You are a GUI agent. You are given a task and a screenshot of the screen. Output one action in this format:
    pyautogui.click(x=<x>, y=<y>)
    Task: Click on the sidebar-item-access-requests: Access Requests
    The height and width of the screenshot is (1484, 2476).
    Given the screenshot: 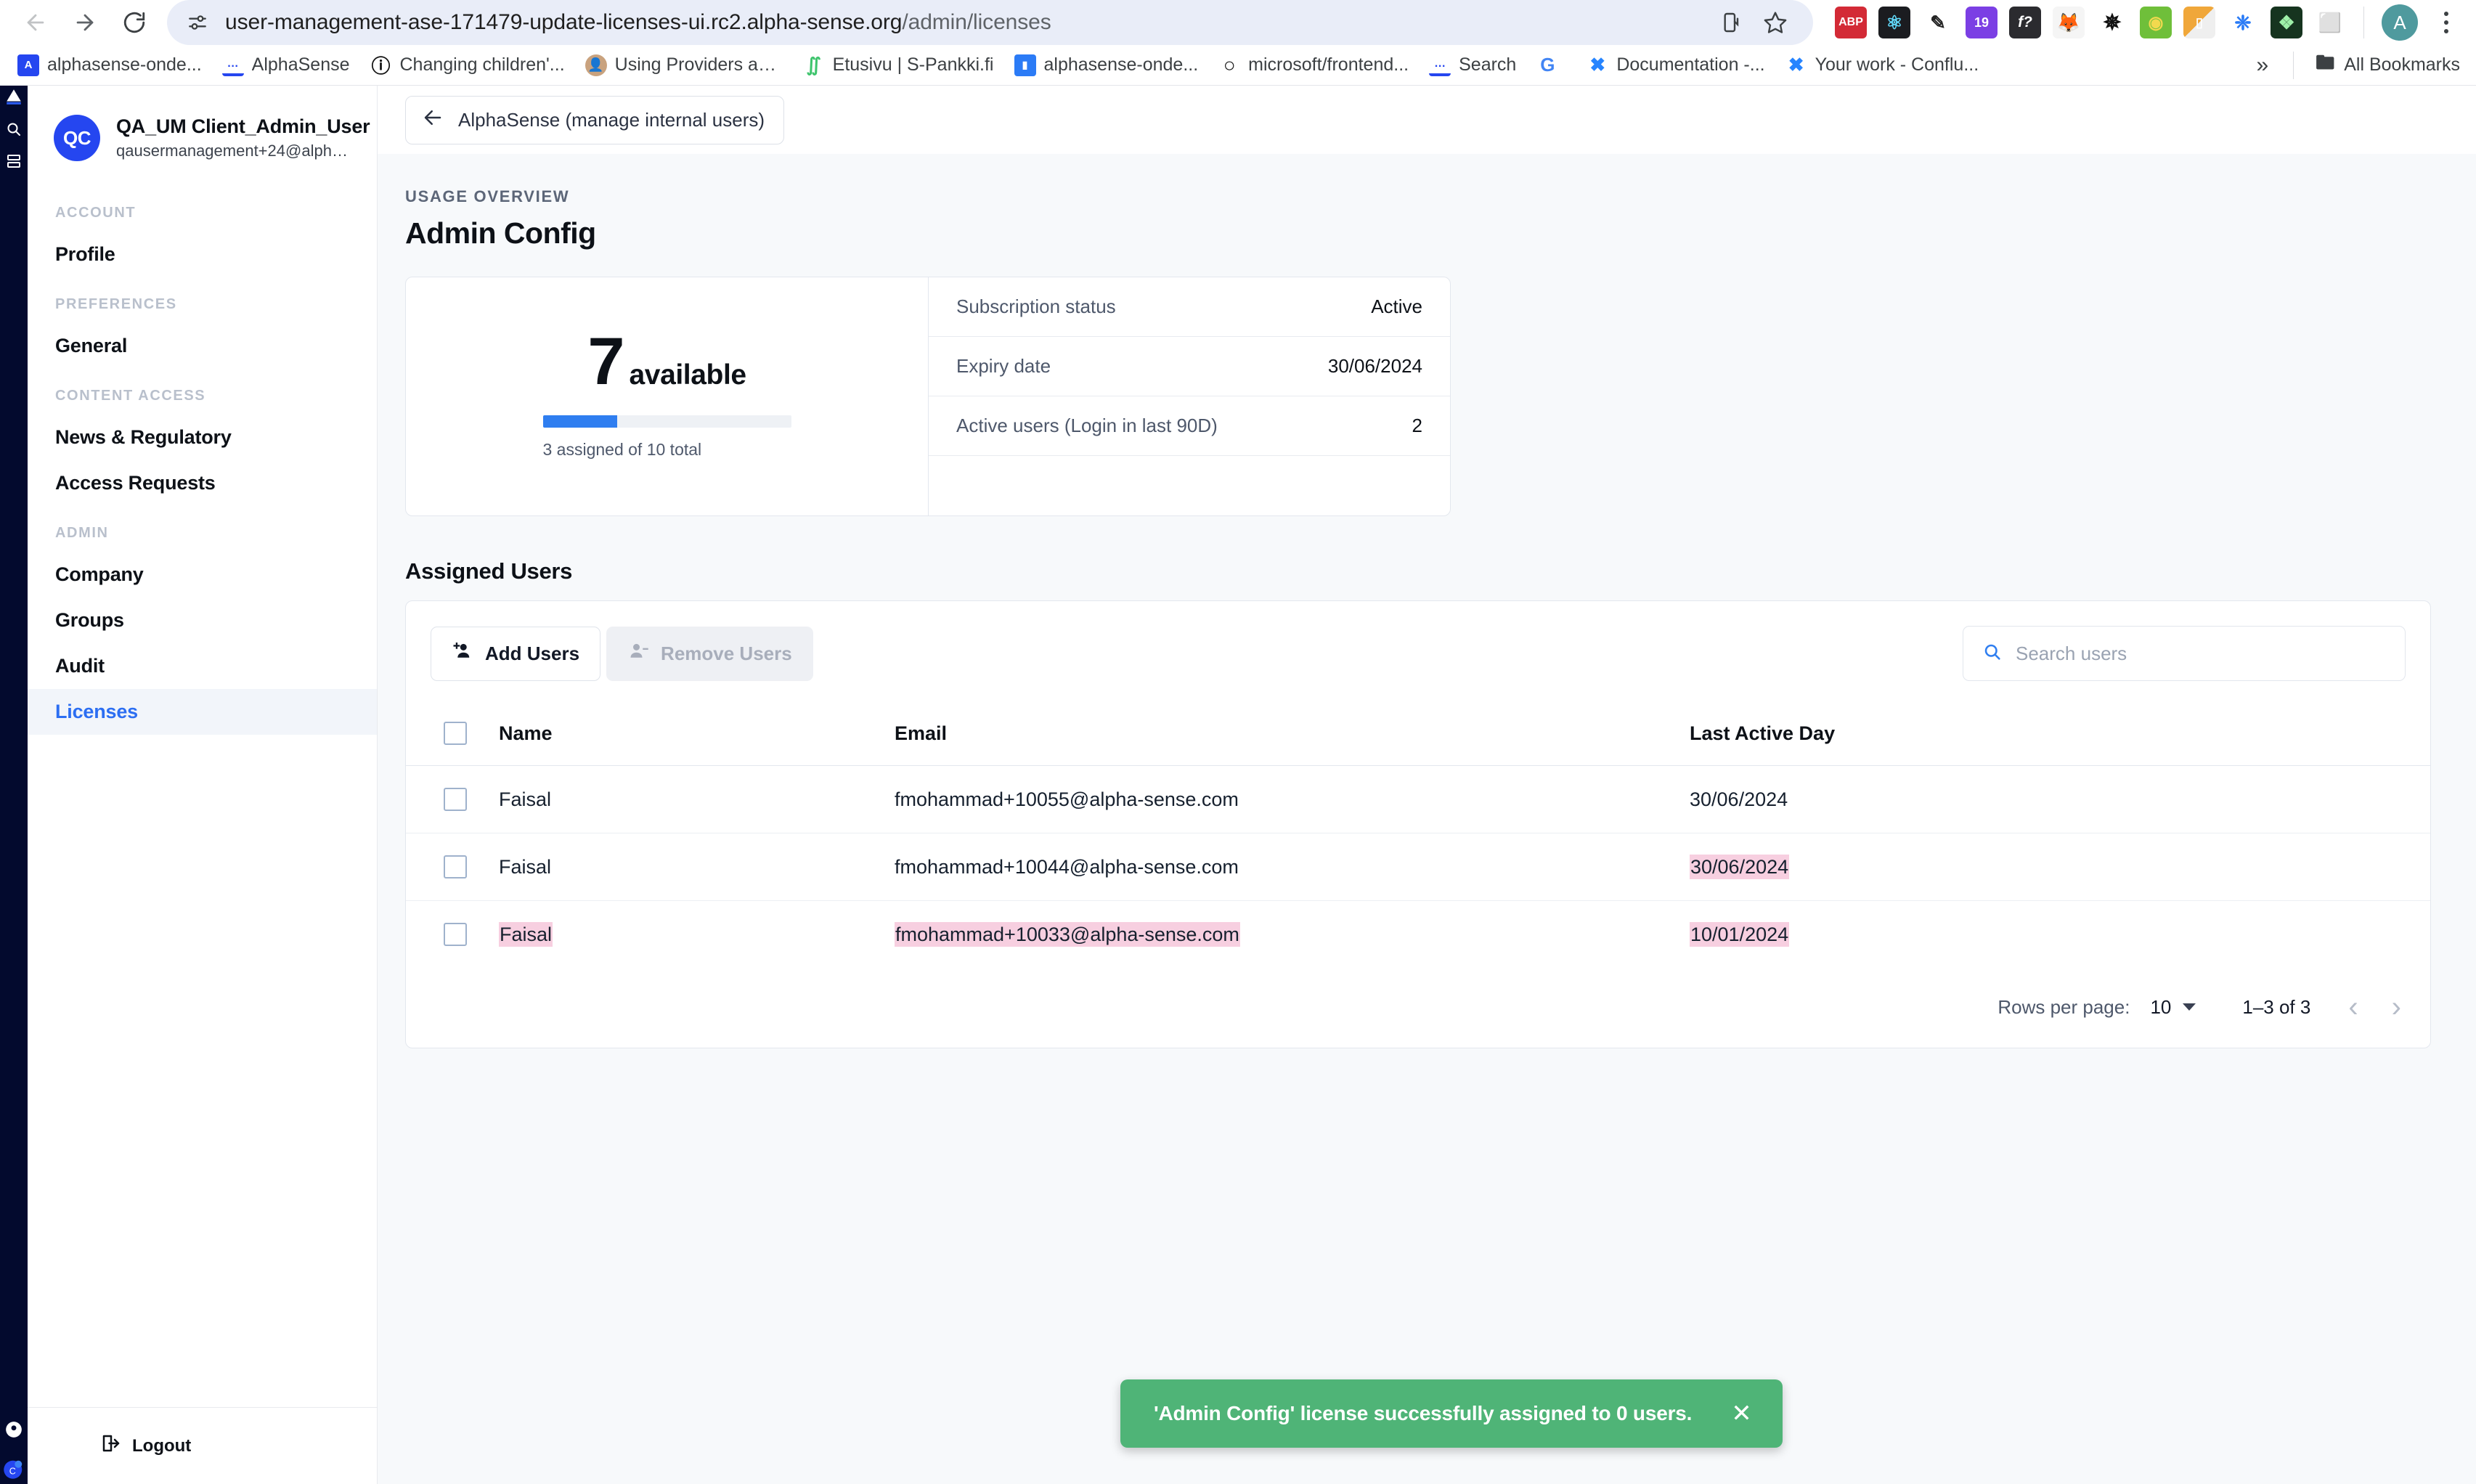 What is the action you would take?
    pyautogui.click(x=202, y=483)
    